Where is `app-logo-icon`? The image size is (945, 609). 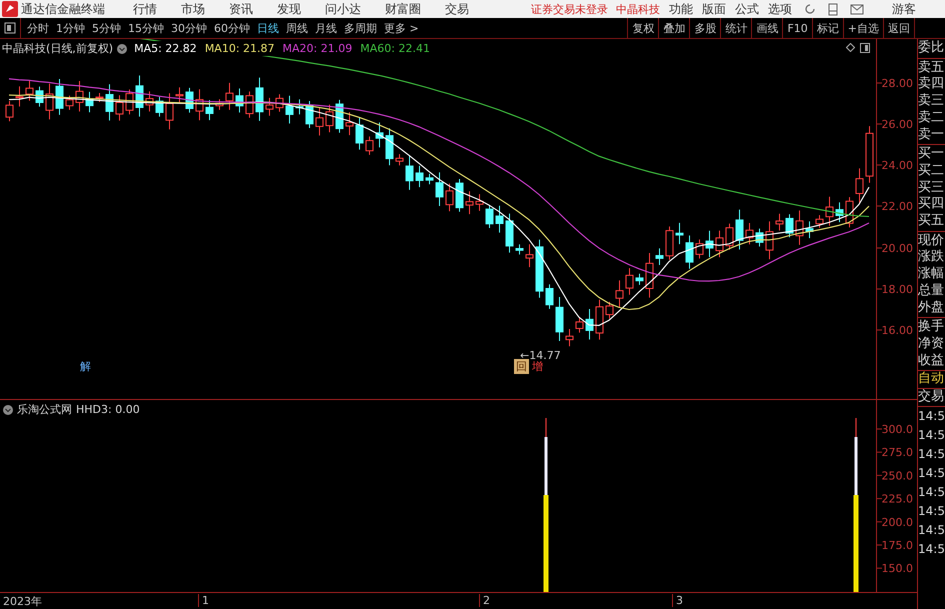 app-logo-icon is located at coordinates (10, 9).